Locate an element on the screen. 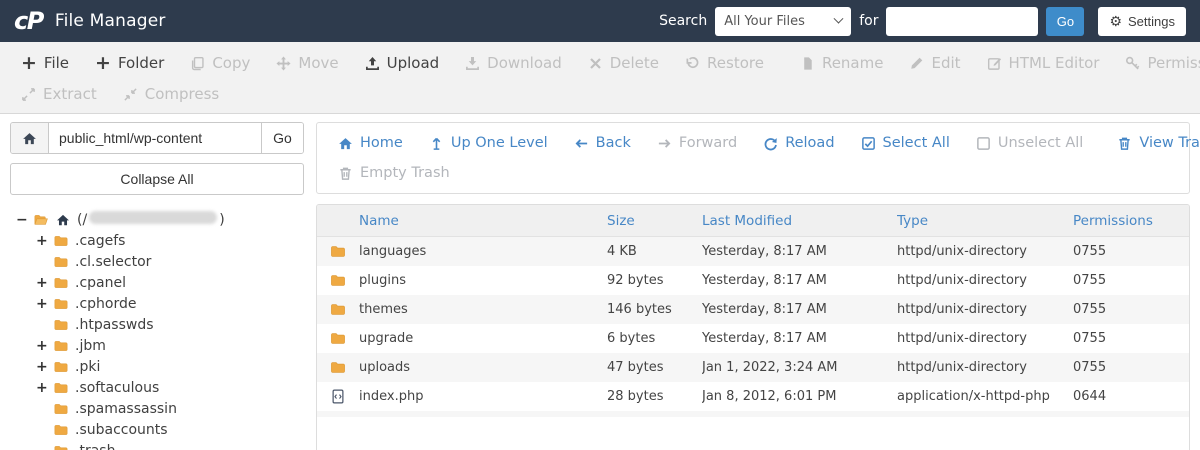 The width and height of the screenshot is (1200, 450). nav-row-2: Empty Trash is located at coordinates (753, 173).